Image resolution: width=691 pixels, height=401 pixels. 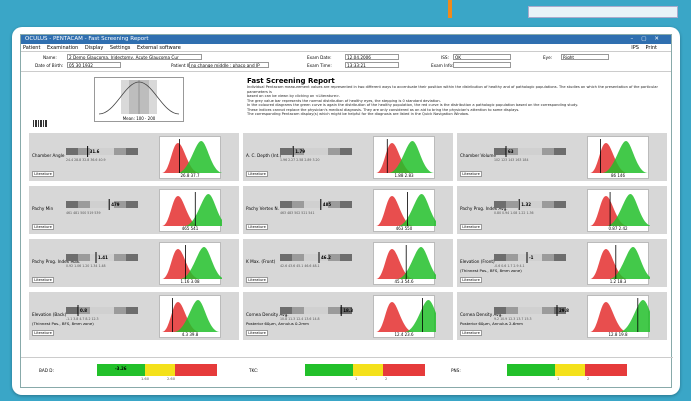 I want to click on tick-labels: 461 481 500 519 539, so click(x=83, y=213).